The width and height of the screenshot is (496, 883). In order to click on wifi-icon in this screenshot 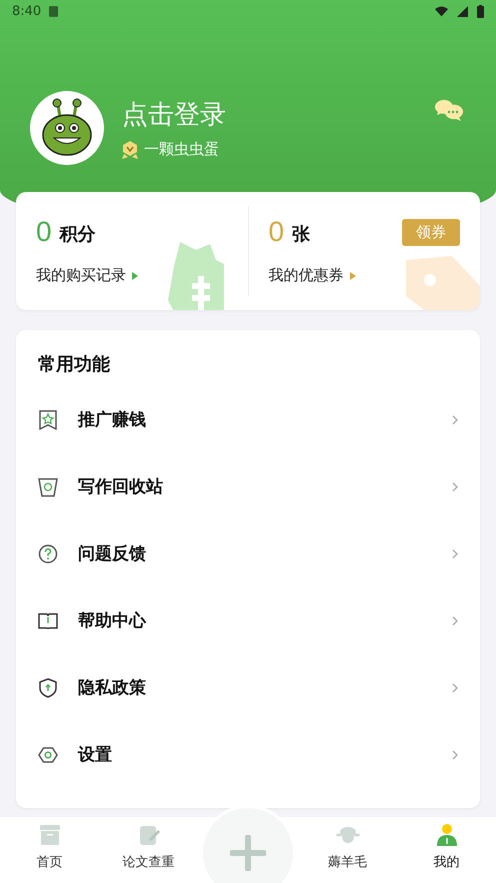, I will do `click(441, 11)`.